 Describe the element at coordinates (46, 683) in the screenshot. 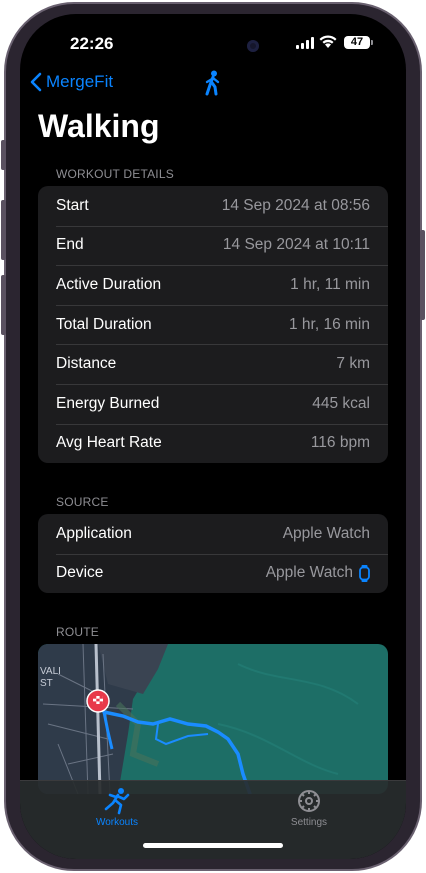

I see `map-label-st: ST` at that location.